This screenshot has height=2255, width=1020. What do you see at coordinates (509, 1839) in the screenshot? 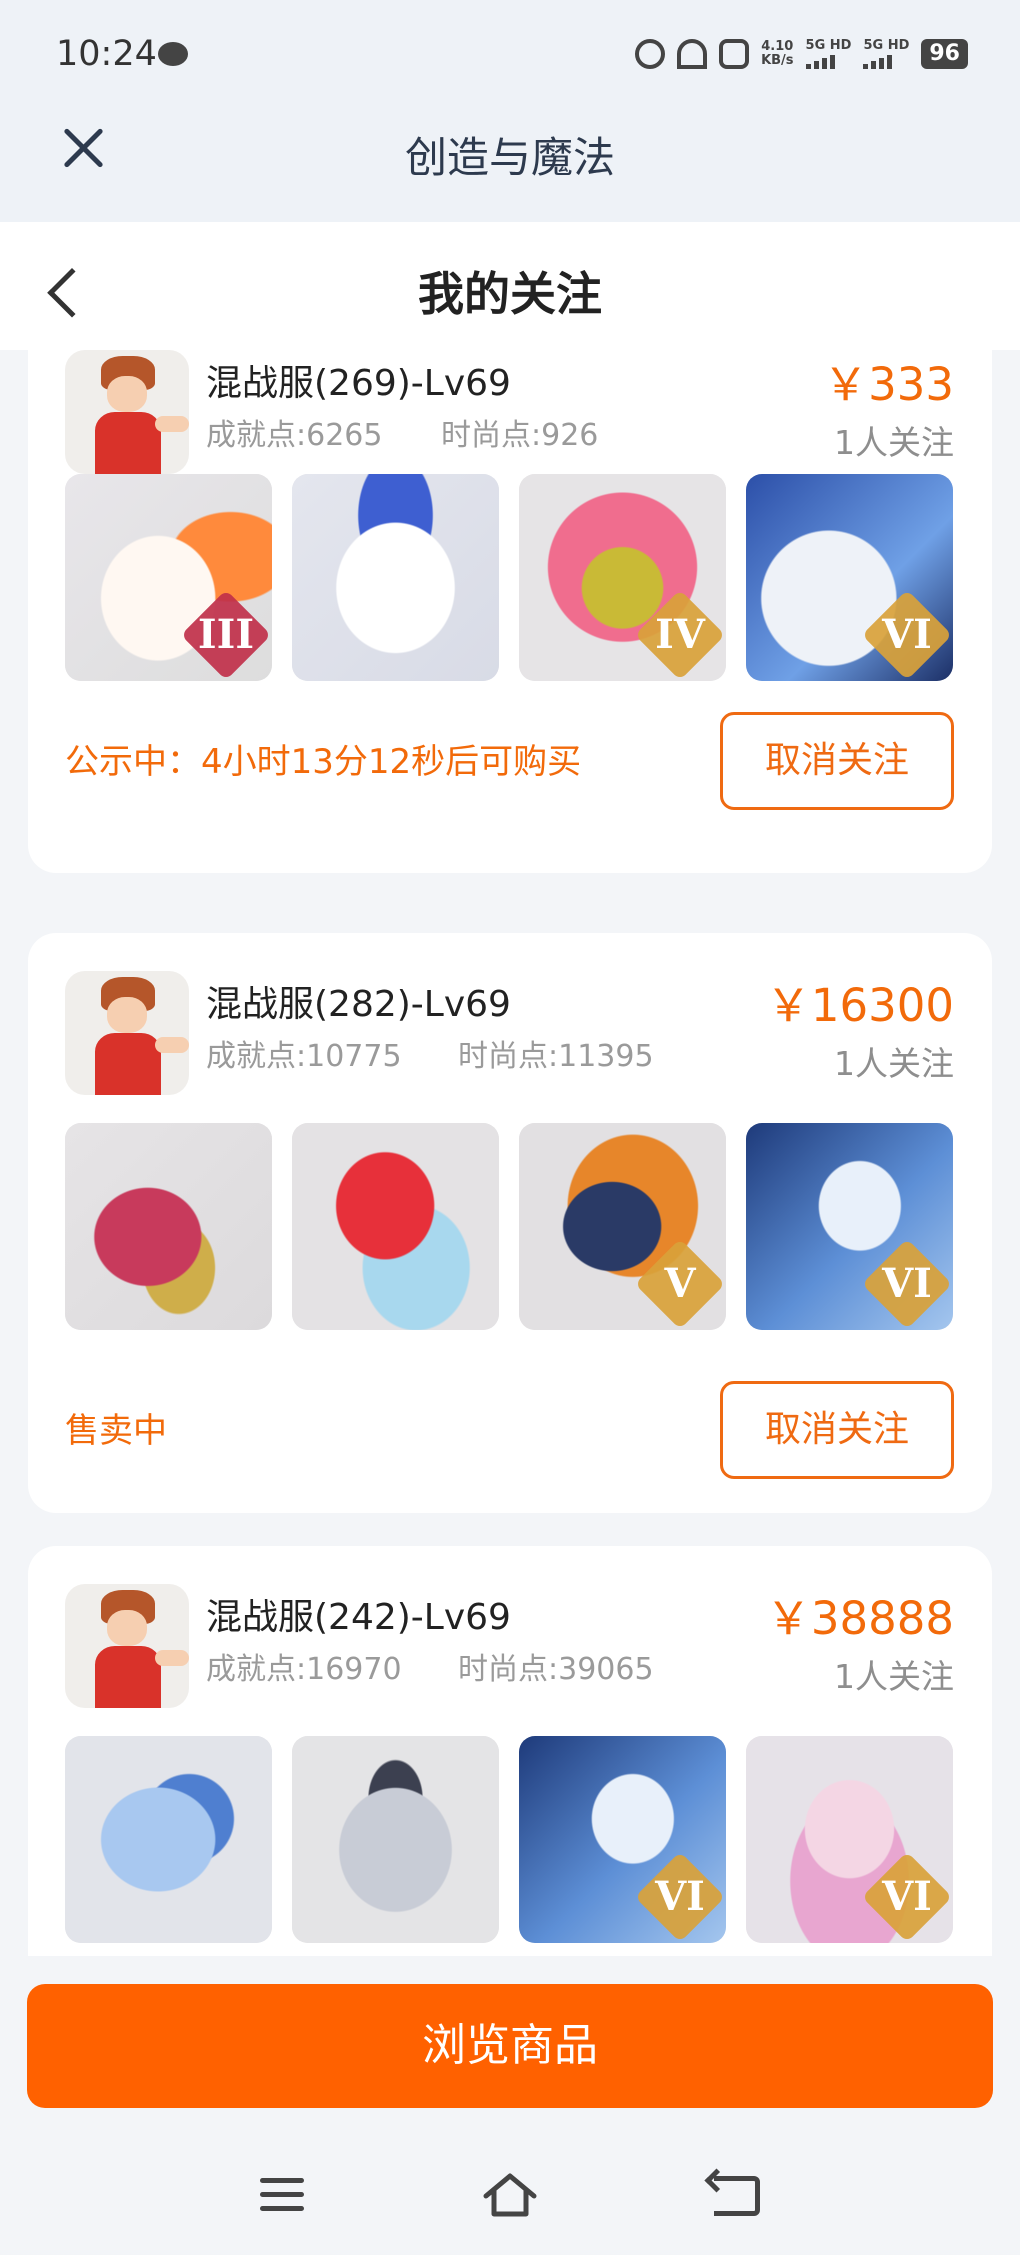
I see `item-thumbnails: VI VI` at bounding box center [509, 1839].